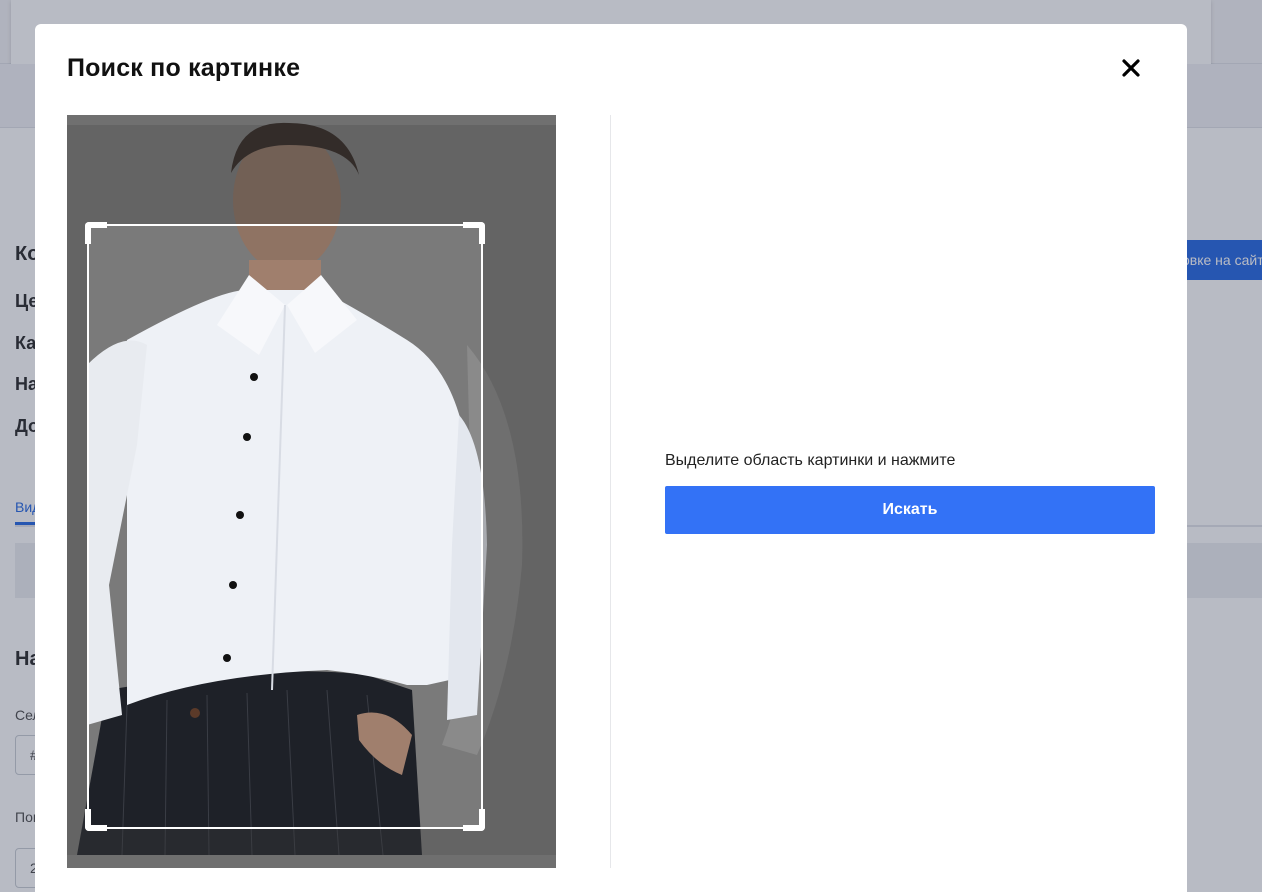  I want to click on crop-handle-bottom-left, so click(96, 820).